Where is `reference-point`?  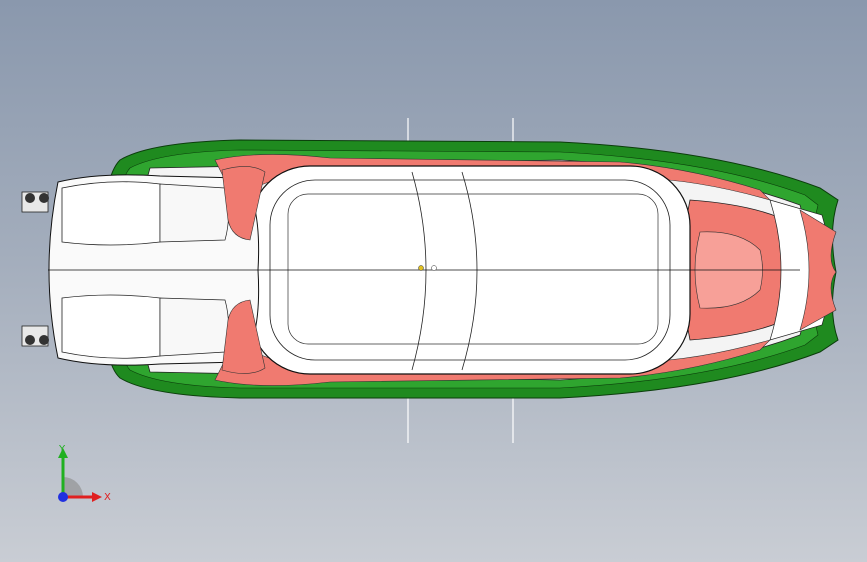 reference-point is located at coordinates (434, 268).